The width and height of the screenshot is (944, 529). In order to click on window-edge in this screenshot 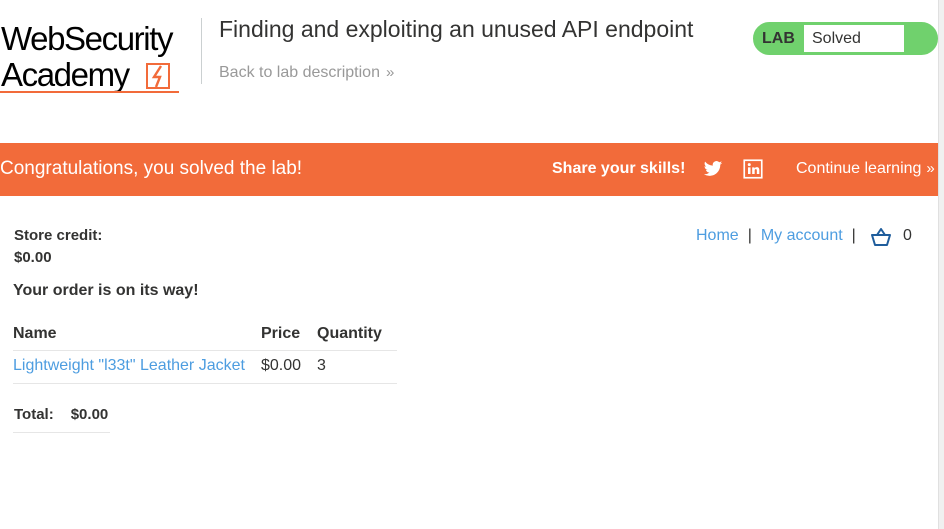, I will do `click(941, 264)`.